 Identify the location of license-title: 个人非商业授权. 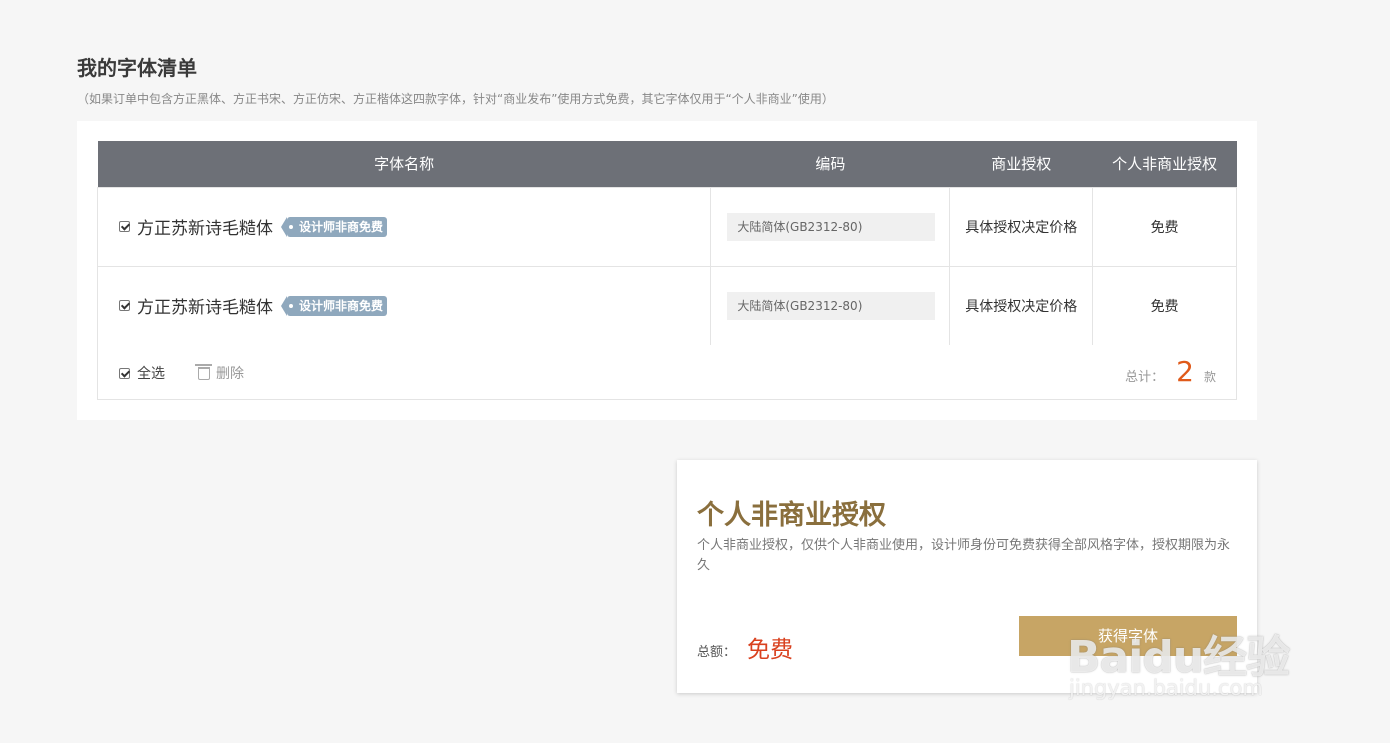
(791, 515).